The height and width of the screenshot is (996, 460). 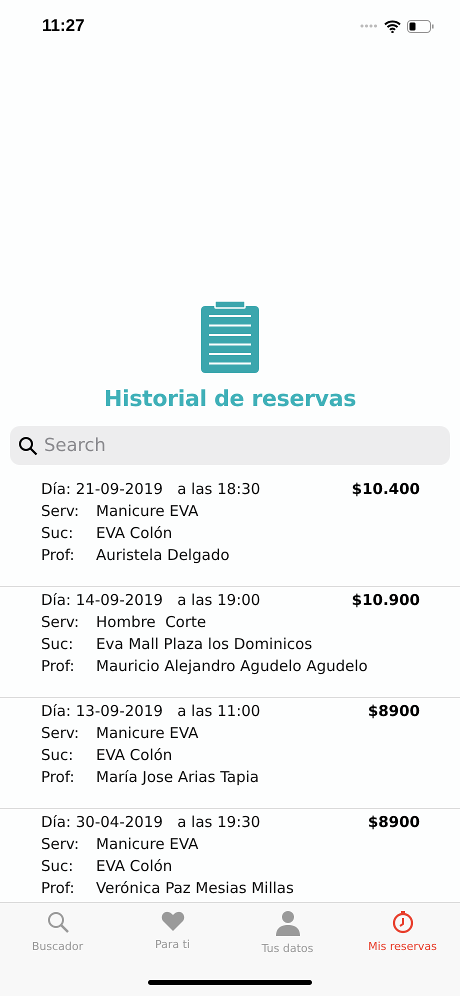 What do you see at coordinates (420, 26) in the screenshot?
I see `battery-icon` at bounding box center [420, 26].